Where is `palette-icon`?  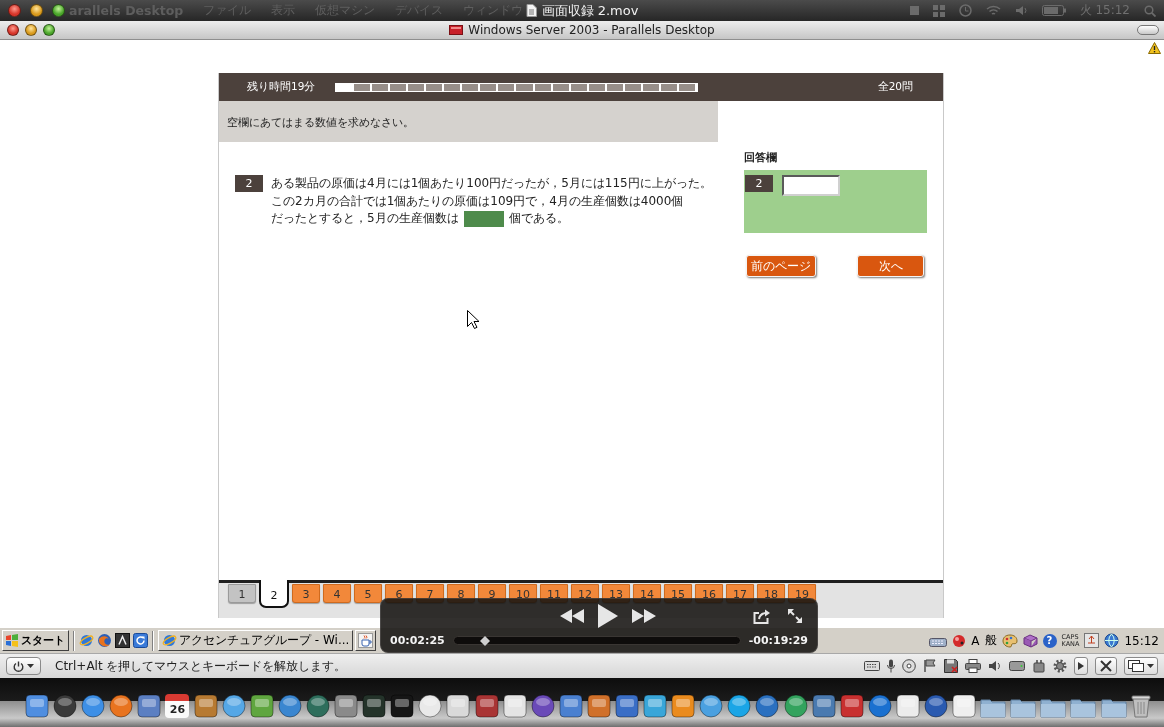
palette-icon is located at coordinates (1009, 640).